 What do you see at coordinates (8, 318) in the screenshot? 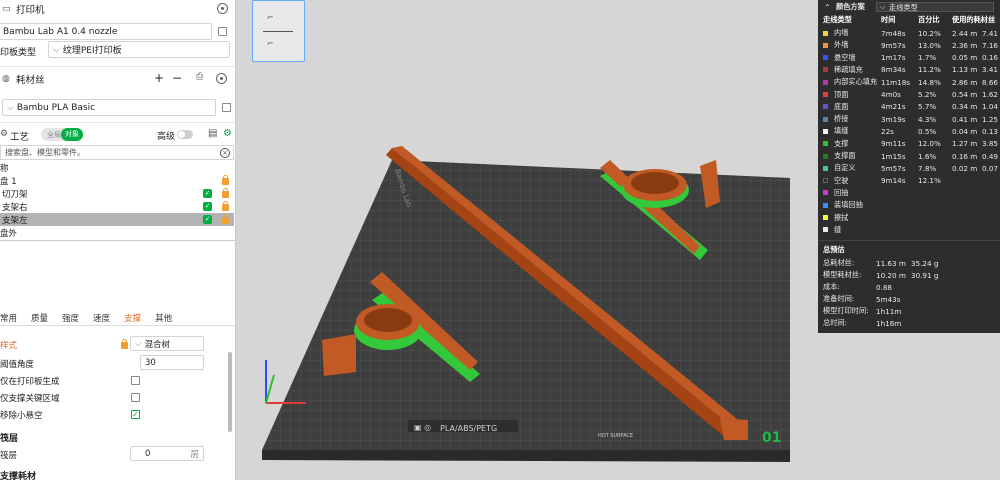
I see `tab-common: 常用` at bounding box center [8, 318].